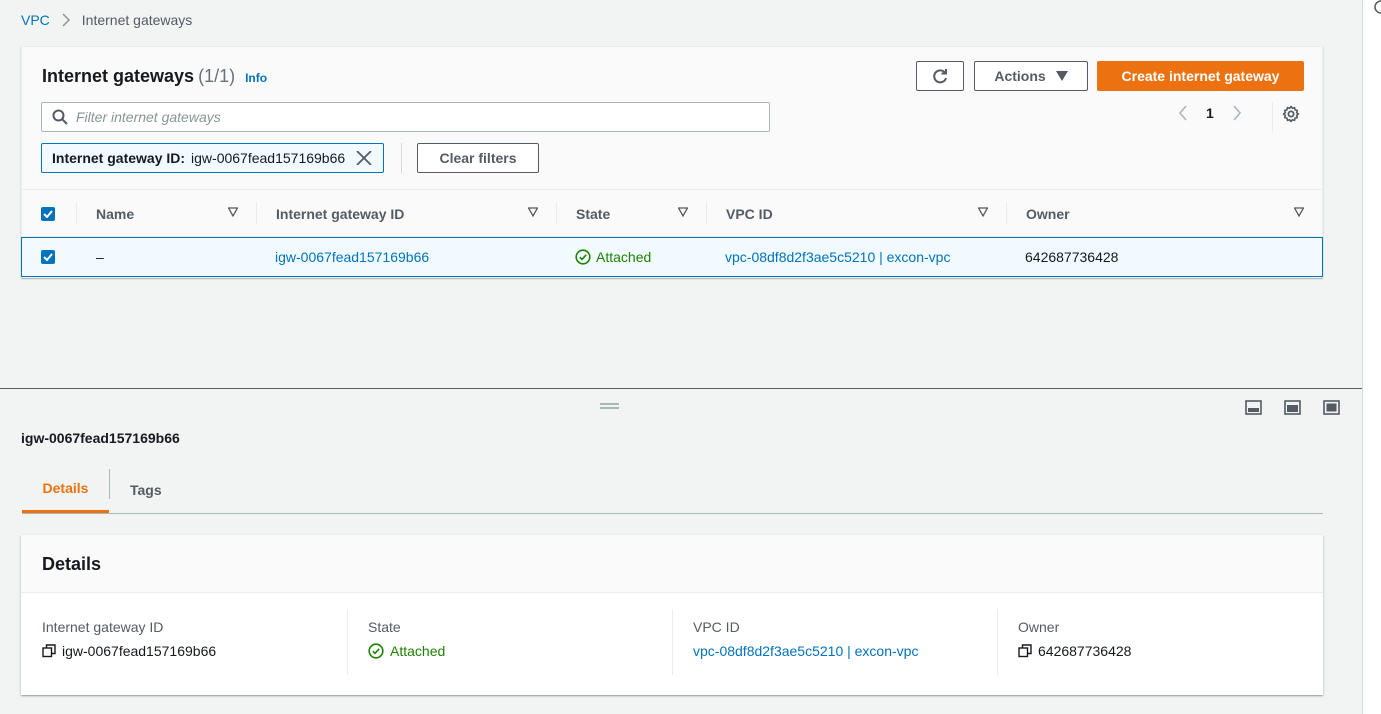 The width and height of the screenshot is (1381, 714). Describe the element at coordinates (118, 76) in the screenshot. I see `panel-title-text: Internet gateways` at that location.